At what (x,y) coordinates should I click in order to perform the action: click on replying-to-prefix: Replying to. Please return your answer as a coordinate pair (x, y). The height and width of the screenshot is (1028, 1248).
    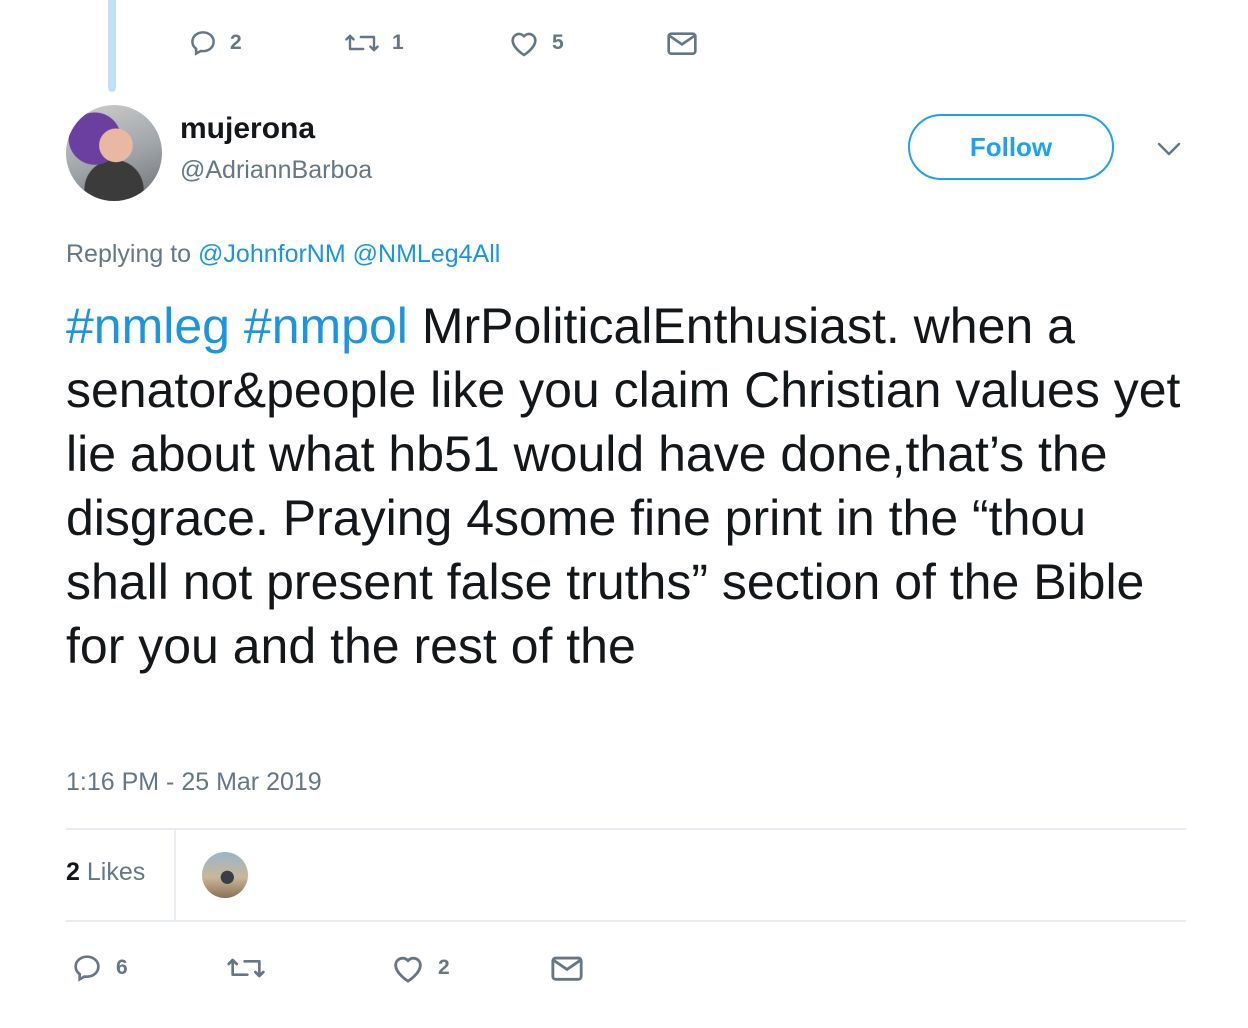
    Looking at the image, I should click on (129, 254).